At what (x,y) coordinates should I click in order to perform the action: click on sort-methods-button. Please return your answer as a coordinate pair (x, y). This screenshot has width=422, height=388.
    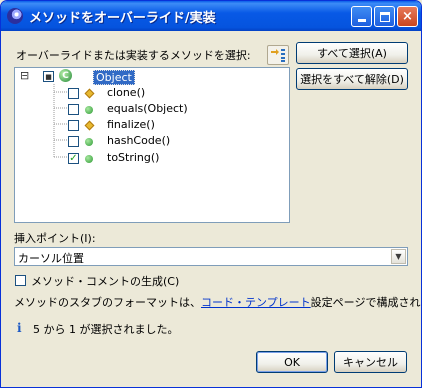
    Looking at the image, I should click on (278, 55).